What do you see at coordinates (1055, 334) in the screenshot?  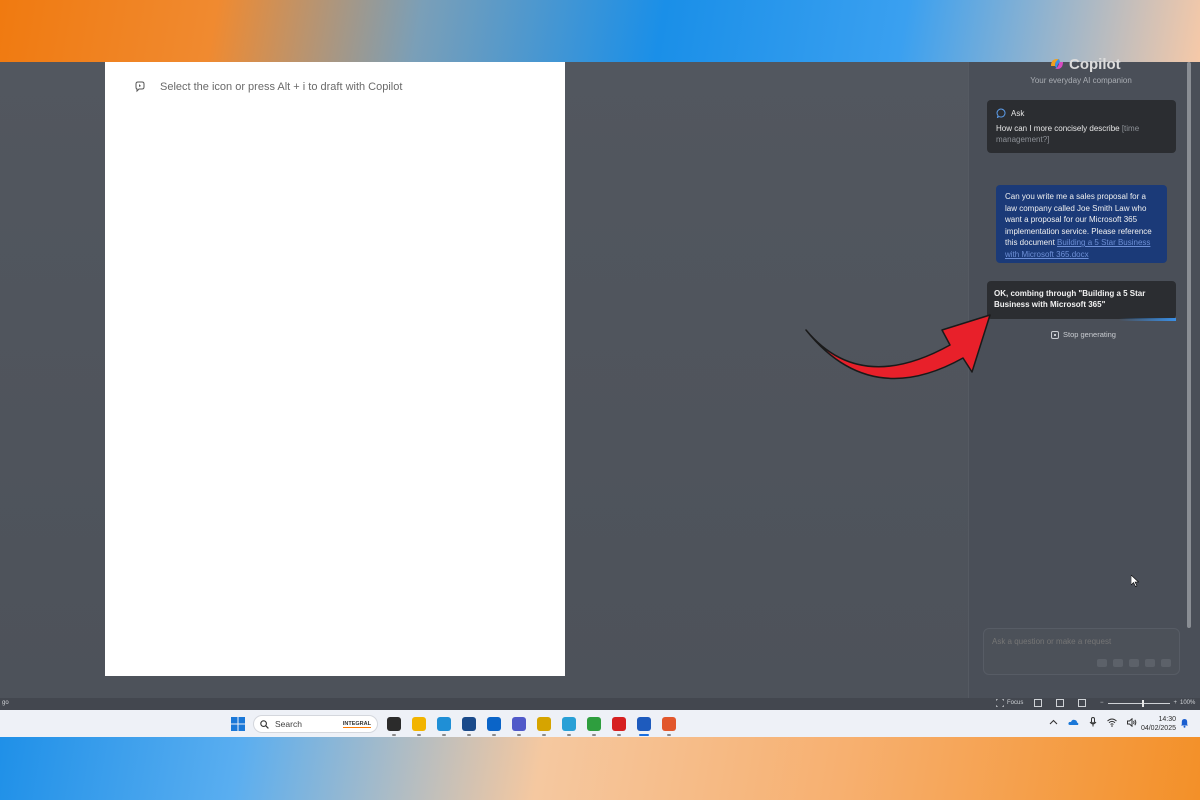 I see `stop-icon` at bounding box center [1055, 334].